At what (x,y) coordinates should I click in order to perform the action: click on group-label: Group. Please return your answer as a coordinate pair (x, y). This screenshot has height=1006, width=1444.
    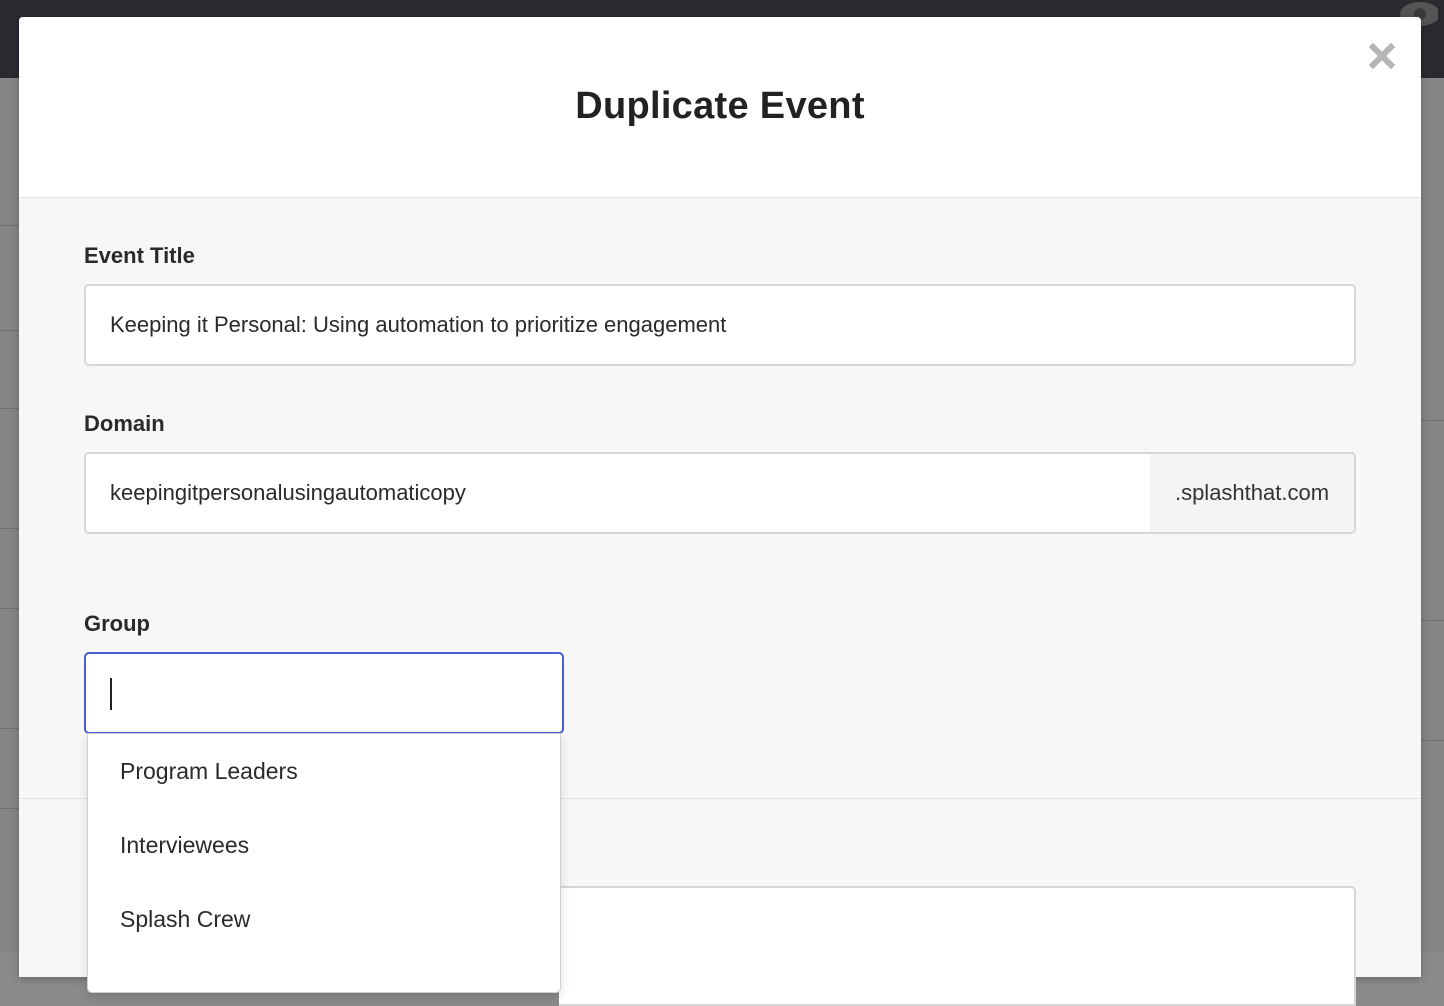
    Looking at the image, I should click on (117, 623).